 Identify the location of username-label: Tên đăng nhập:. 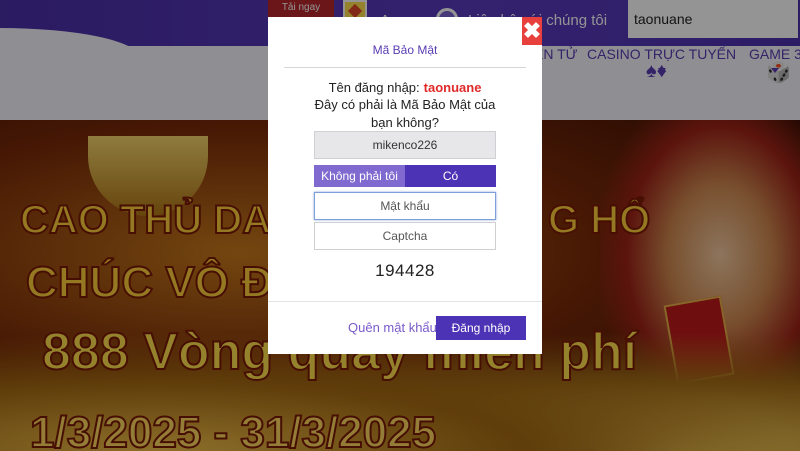
(374, 87).